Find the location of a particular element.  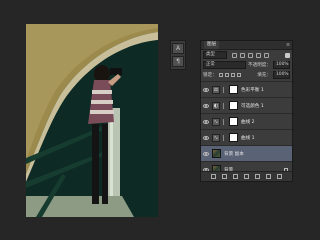

type-filter-icon is located at coordinates (250, 55).